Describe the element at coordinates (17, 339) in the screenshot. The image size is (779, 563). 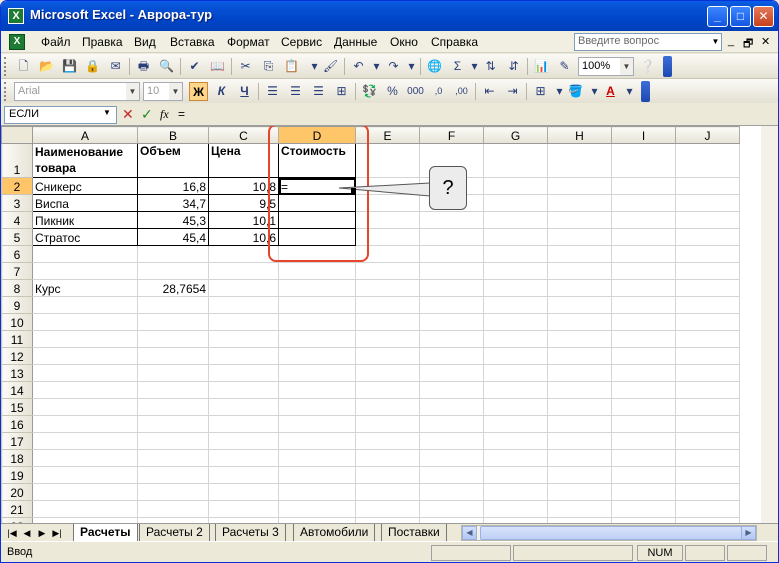
I see `row-header: 11` at that location.